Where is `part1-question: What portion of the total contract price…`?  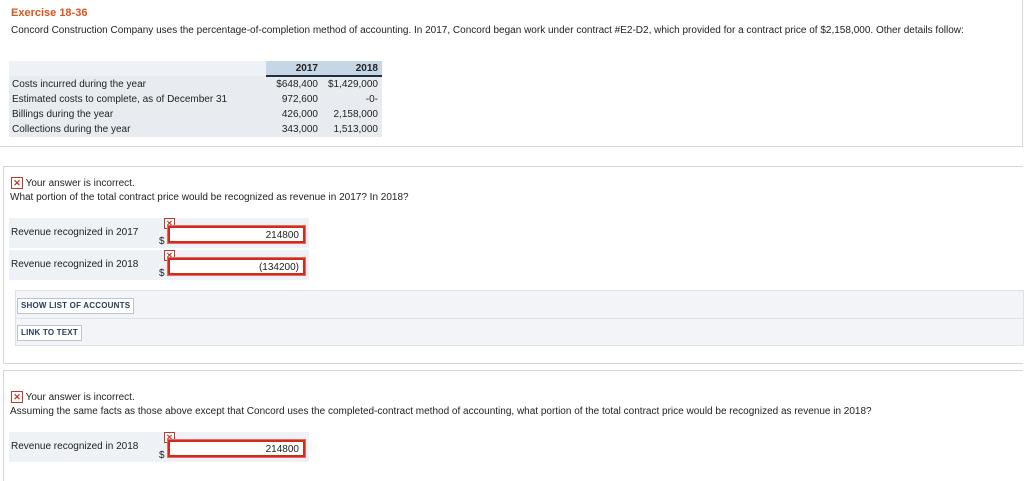
part1-question: What portion of the total contract price… is located at coordinates (209, 197).